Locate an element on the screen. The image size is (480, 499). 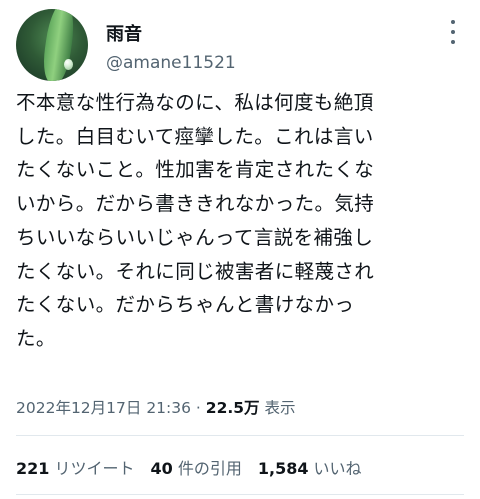
more-options-icon is located at coordinates (453, 32).